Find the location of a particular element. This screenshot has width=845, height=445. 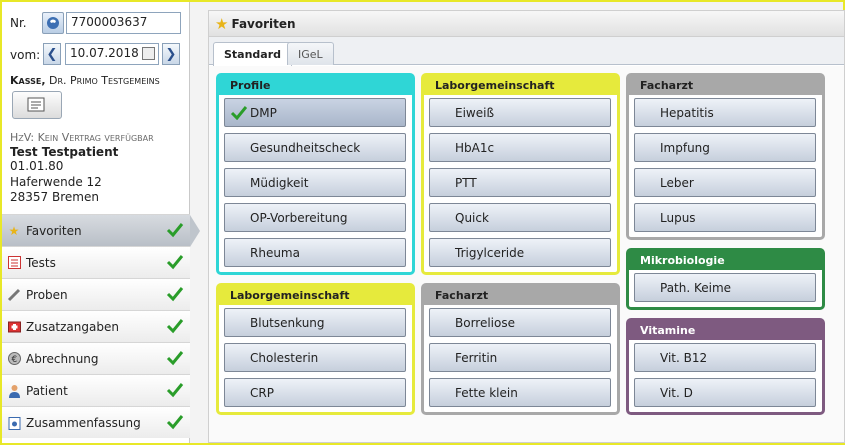

patient-lookup-button is located at coordinates (53, 23).